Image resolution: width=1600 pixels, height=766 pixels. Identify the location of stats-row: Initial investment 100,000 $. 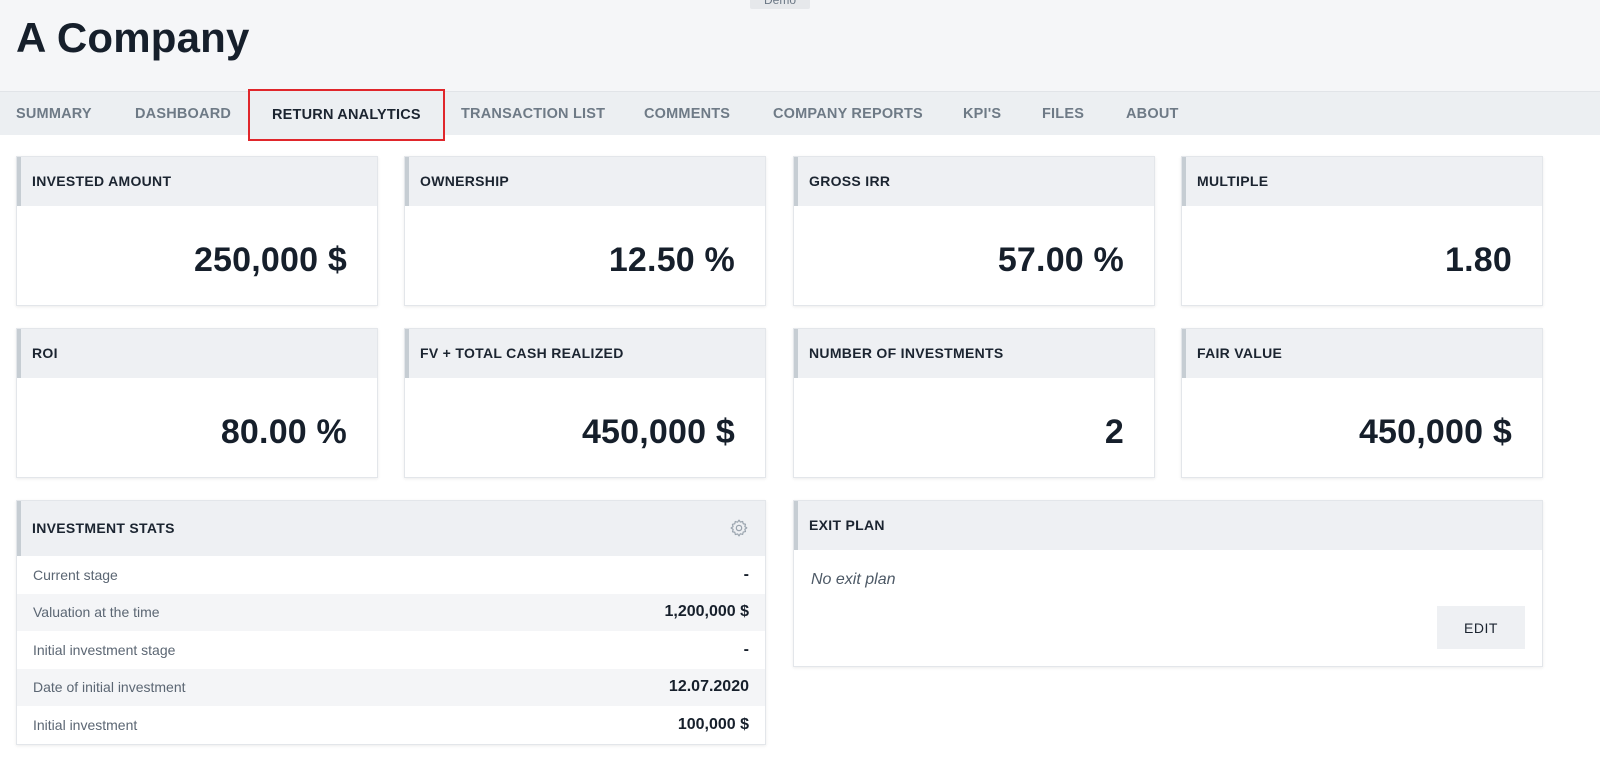
(391, 725).